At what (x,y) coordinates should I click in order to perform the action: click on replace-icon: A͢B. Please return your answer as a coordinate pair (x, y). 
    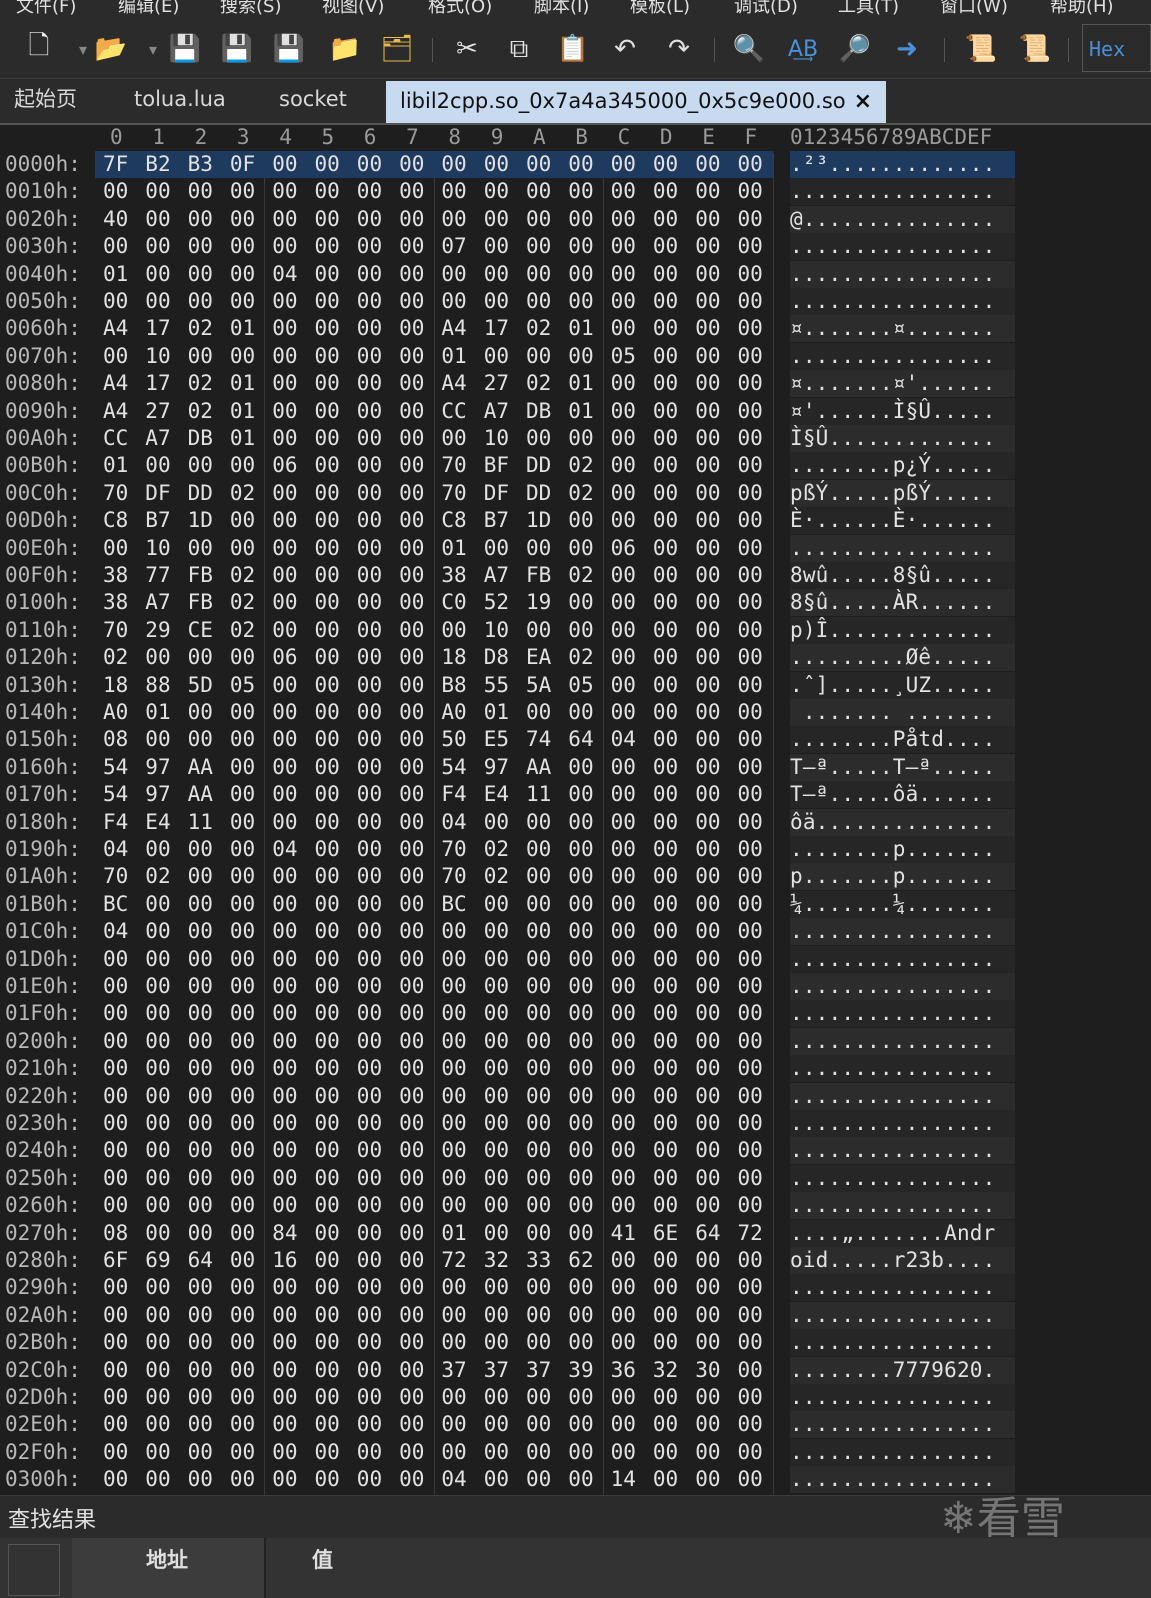
    Looking at the image, I should click on (803, 49).